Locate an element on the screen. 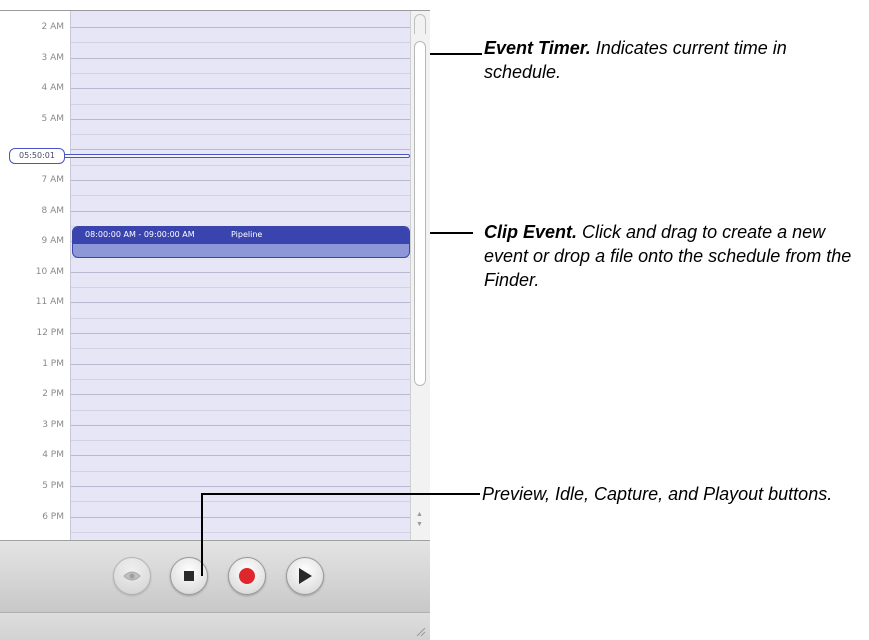  hour-label: 2 PM is located at coordinates (53, 394).